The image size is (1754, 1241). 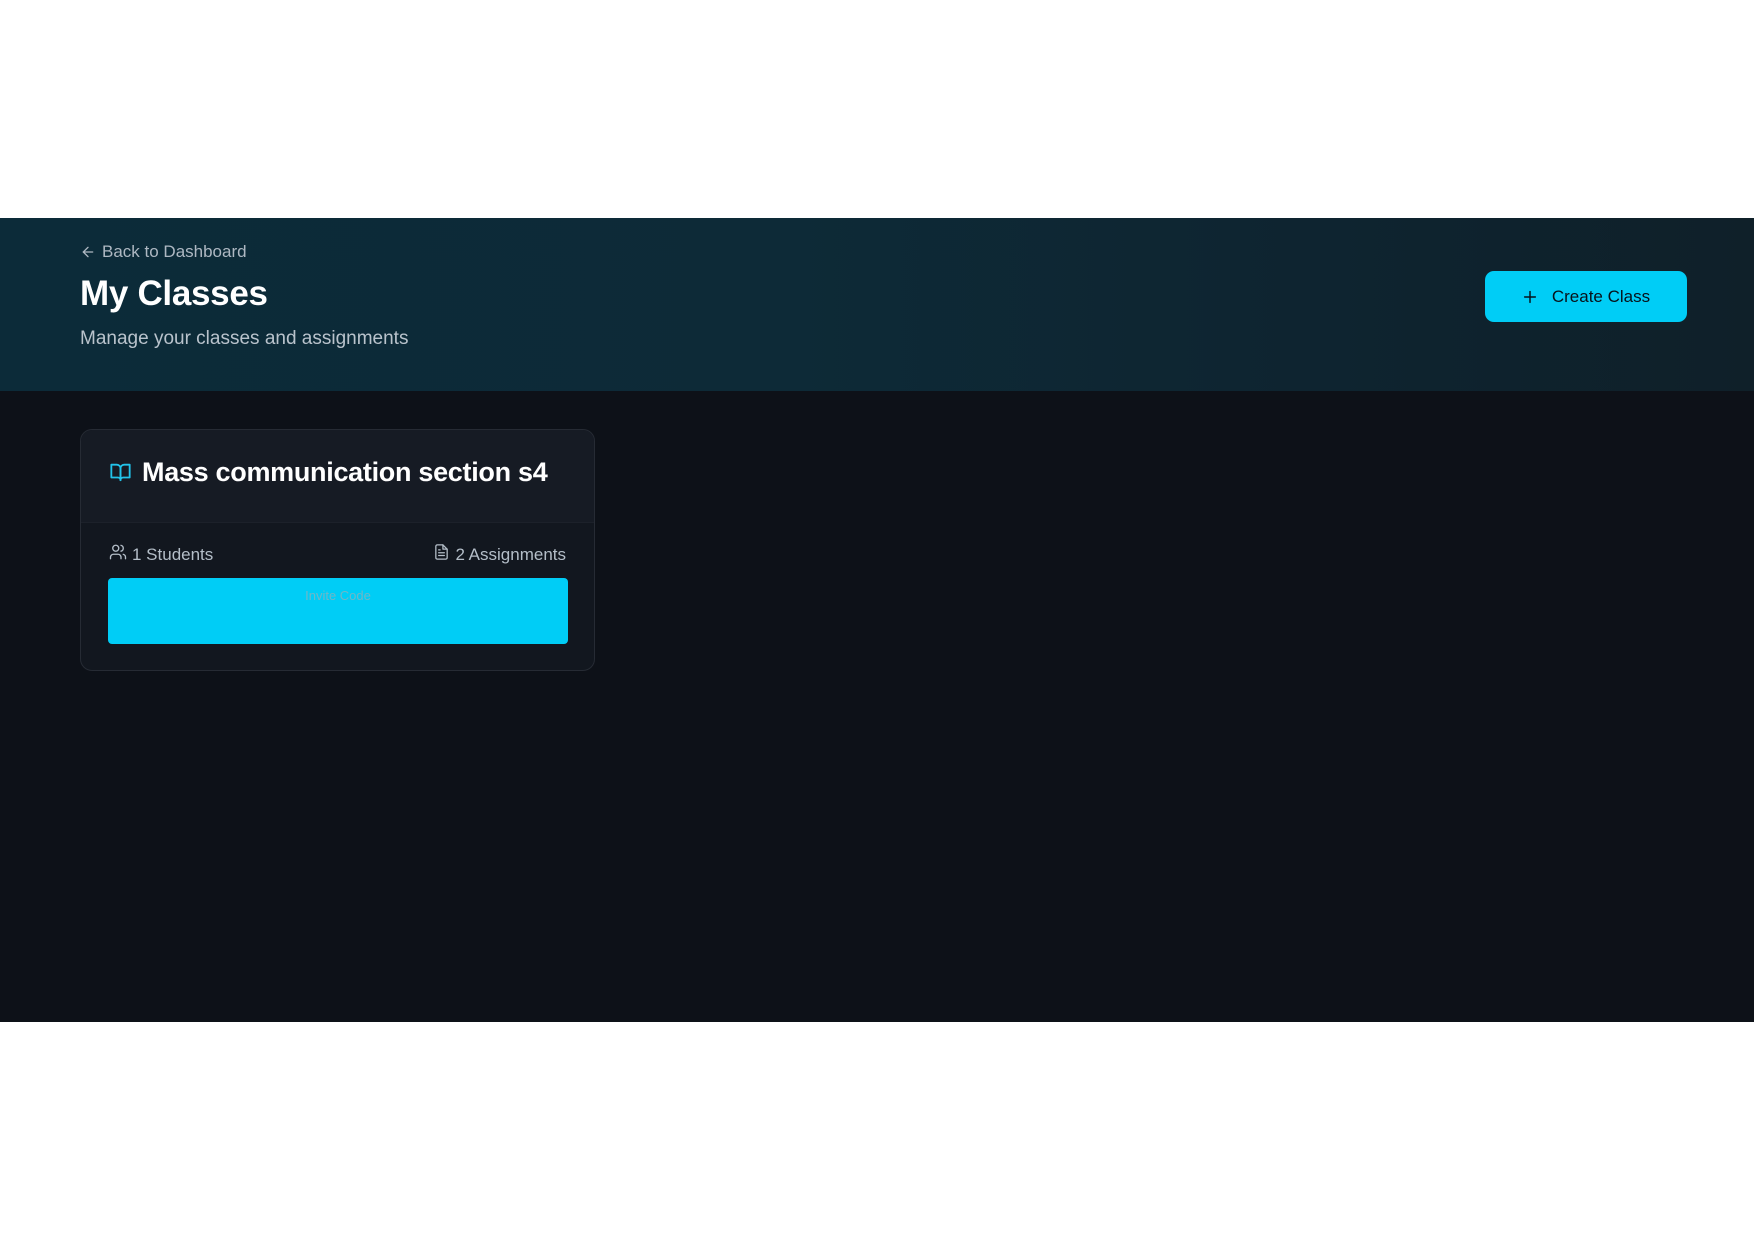 What do you see at coordinates (1601, 296) in the screenshot?
I see `create-class-label: Create Class` at bounding box center [1601, 296].